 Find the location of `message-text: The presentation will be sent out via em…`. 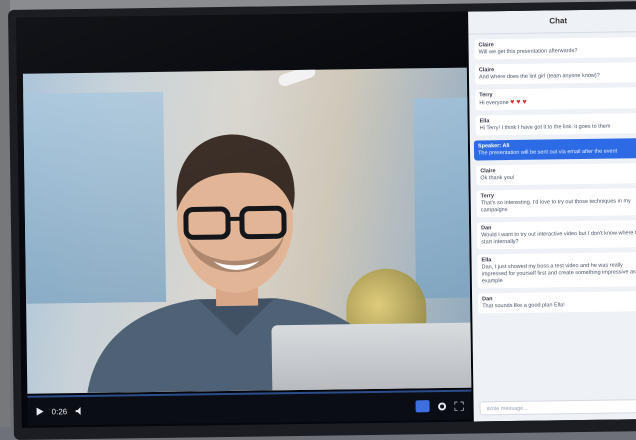

message-text: The presentation will be sent out via em… is located at coordinates (547, 153).